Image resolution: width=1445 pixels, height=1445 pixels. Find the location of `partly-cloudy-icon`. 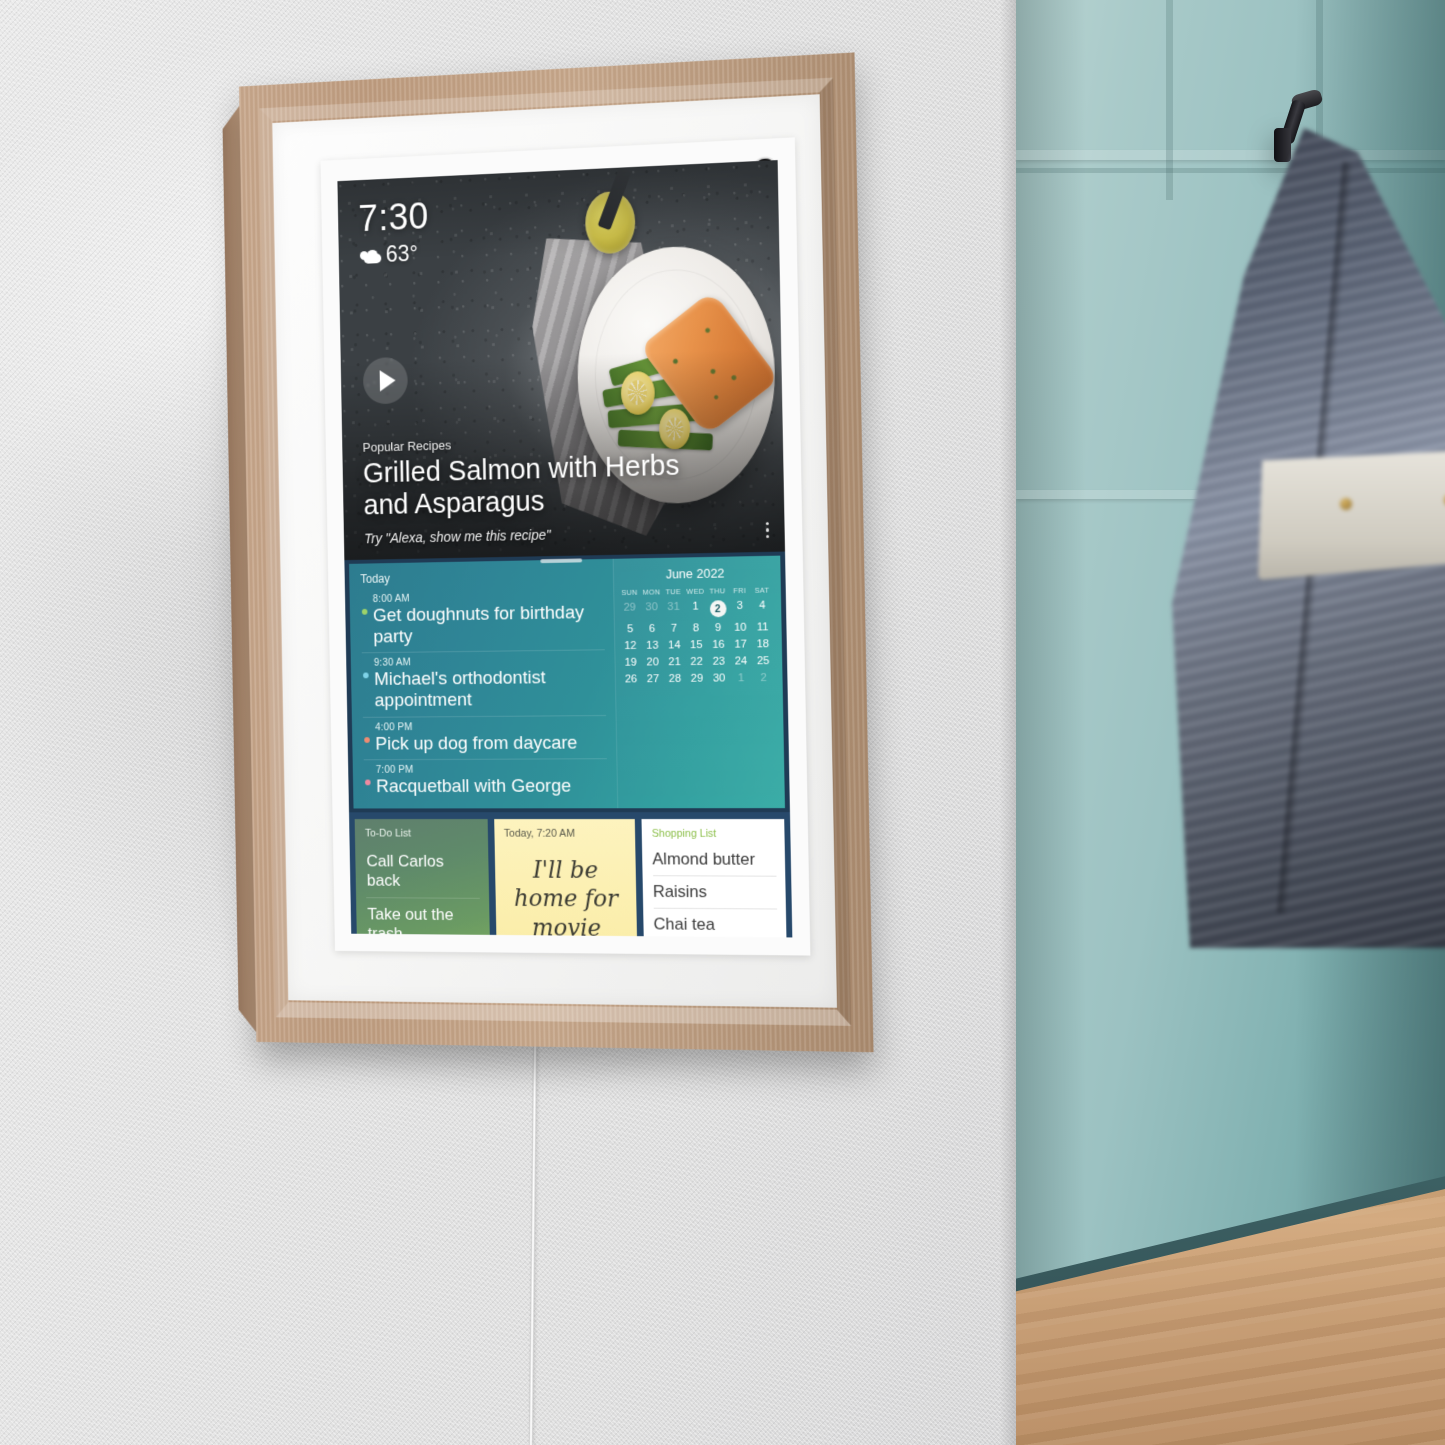

partly-cloudy-icon is located at coordinates (370, 255).